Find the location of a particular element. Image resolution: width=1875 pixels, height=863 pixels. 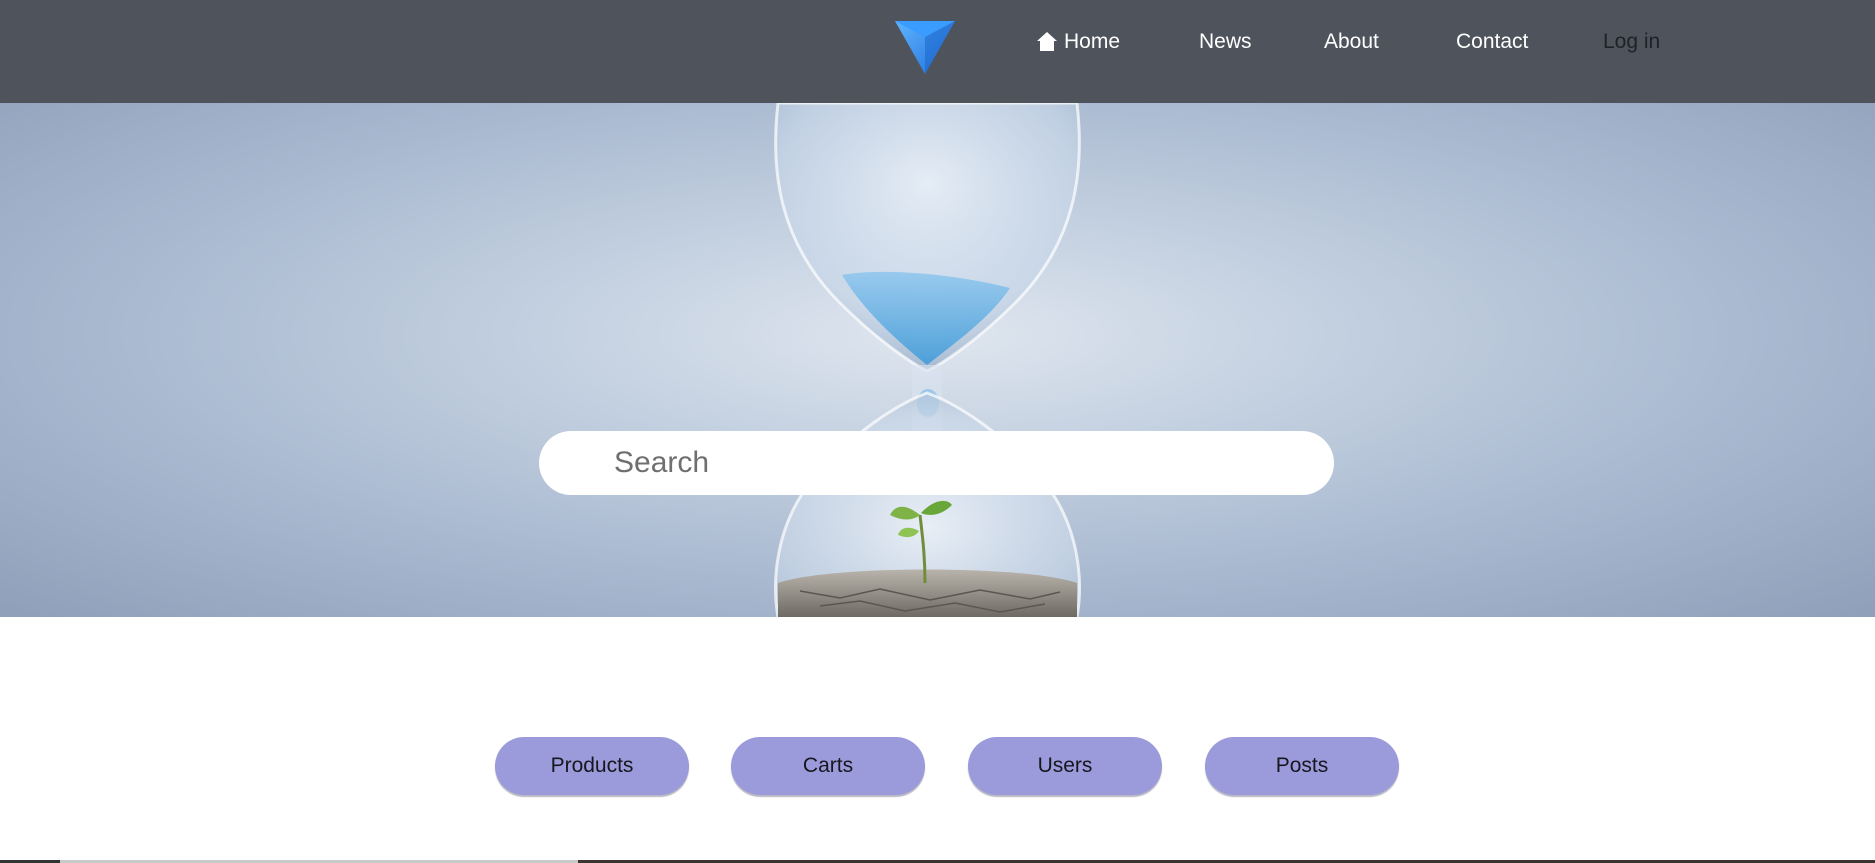

products-button: Products is located at coordinates (592, 766).